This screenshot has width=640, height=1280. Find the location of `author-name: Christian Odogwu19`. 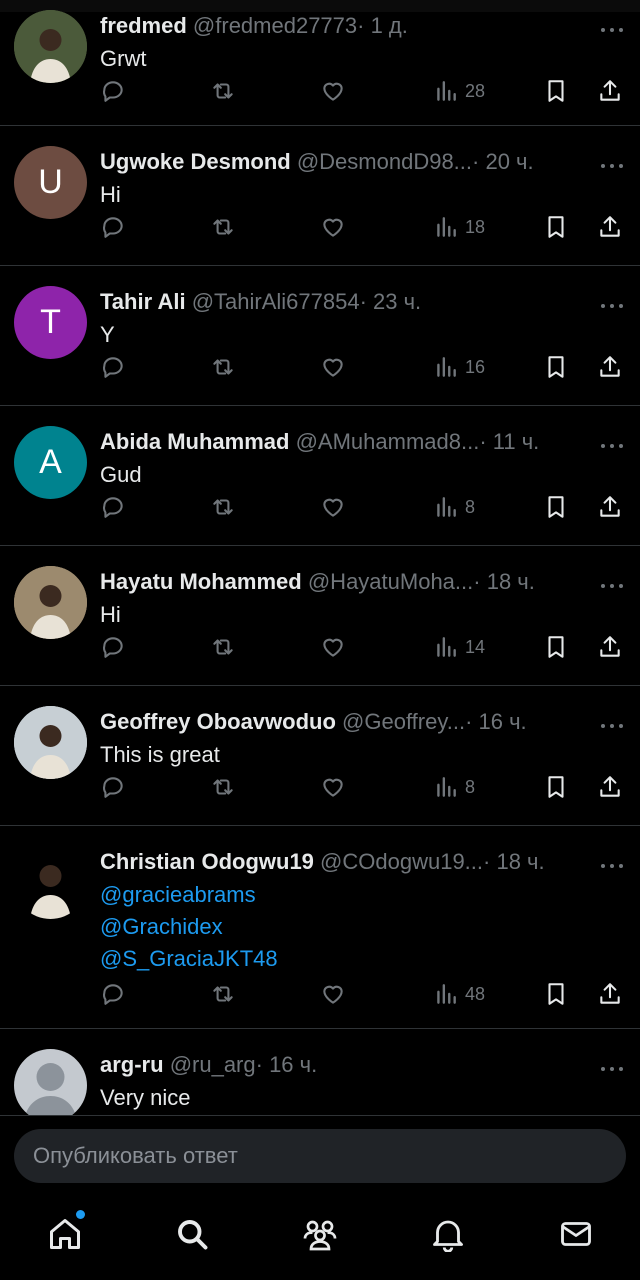

author-name: Christian Odogwu19 is located at coordinates (207, 861).